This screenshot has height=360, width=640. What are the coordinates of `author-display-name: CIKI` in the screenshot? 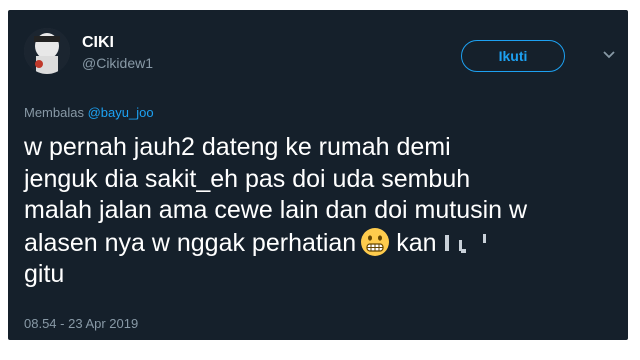 It's located at (117, 43).